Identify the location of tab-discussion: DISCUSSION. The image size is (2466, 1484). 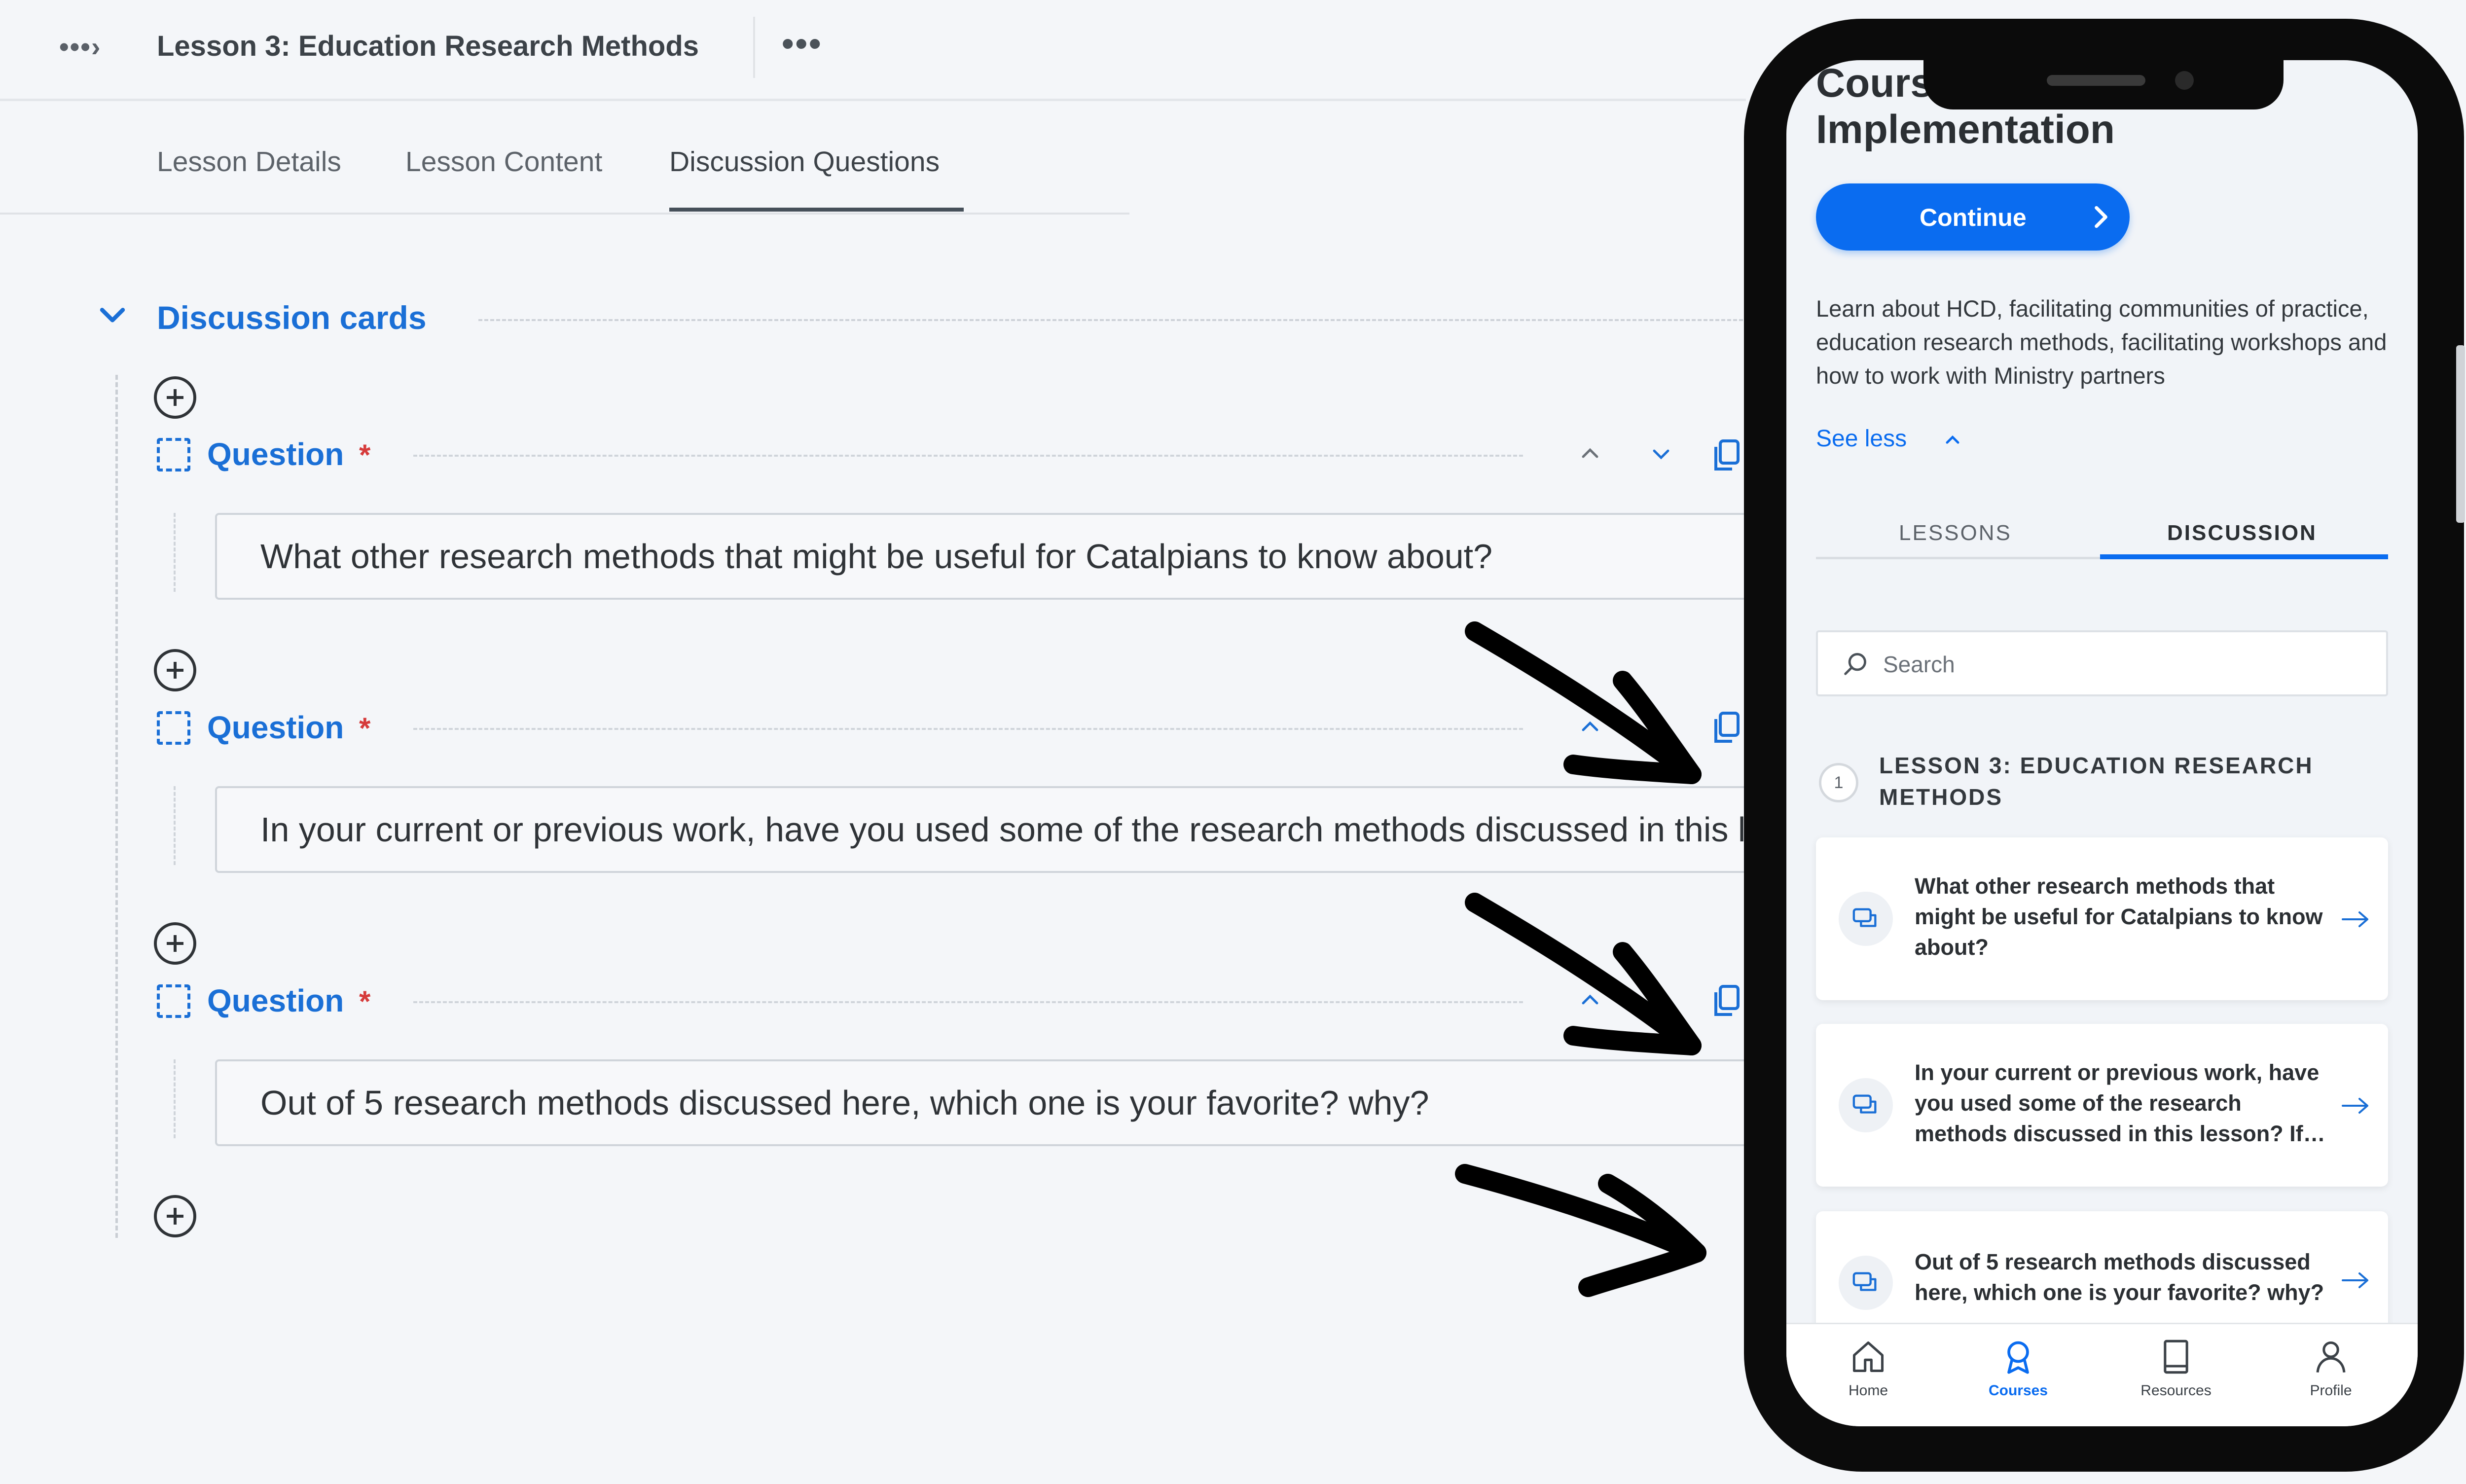
(2242, 533).